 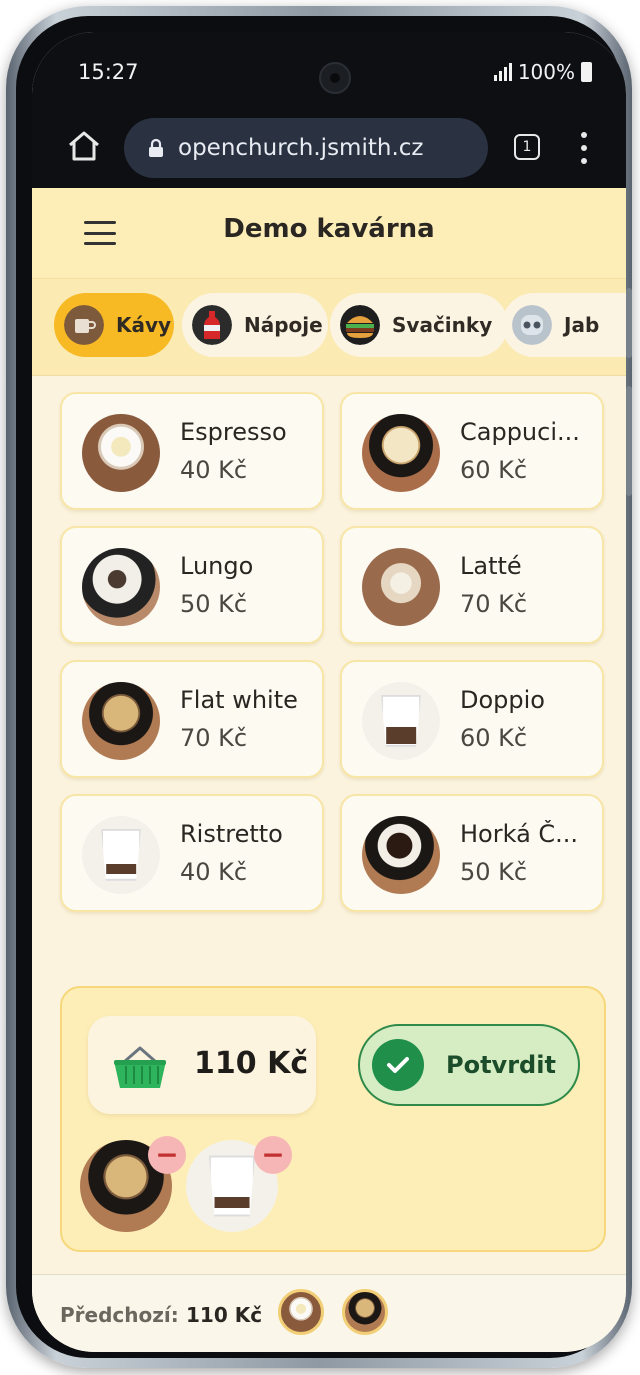 What do you see at coordinates (501, 1065) in the screenshot?
I see `confirm-label: Potvrdit` at bounding box center [501, 1065].